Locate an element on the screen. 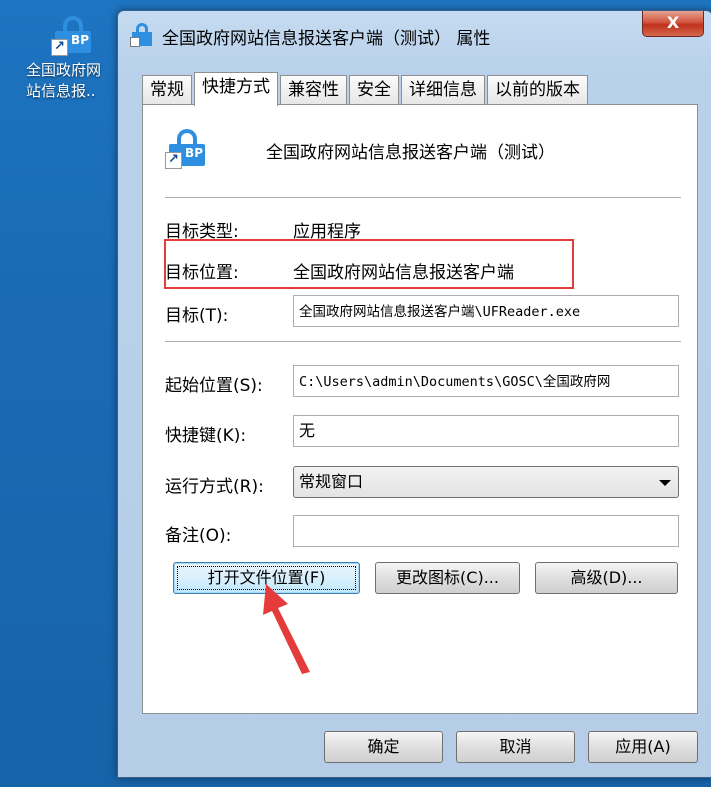 The width and height of the screenshot is (711, 787). target-input-text: 全国政府网站信息报送客户端\UFReader.exe is located at coordinates (440, 312).